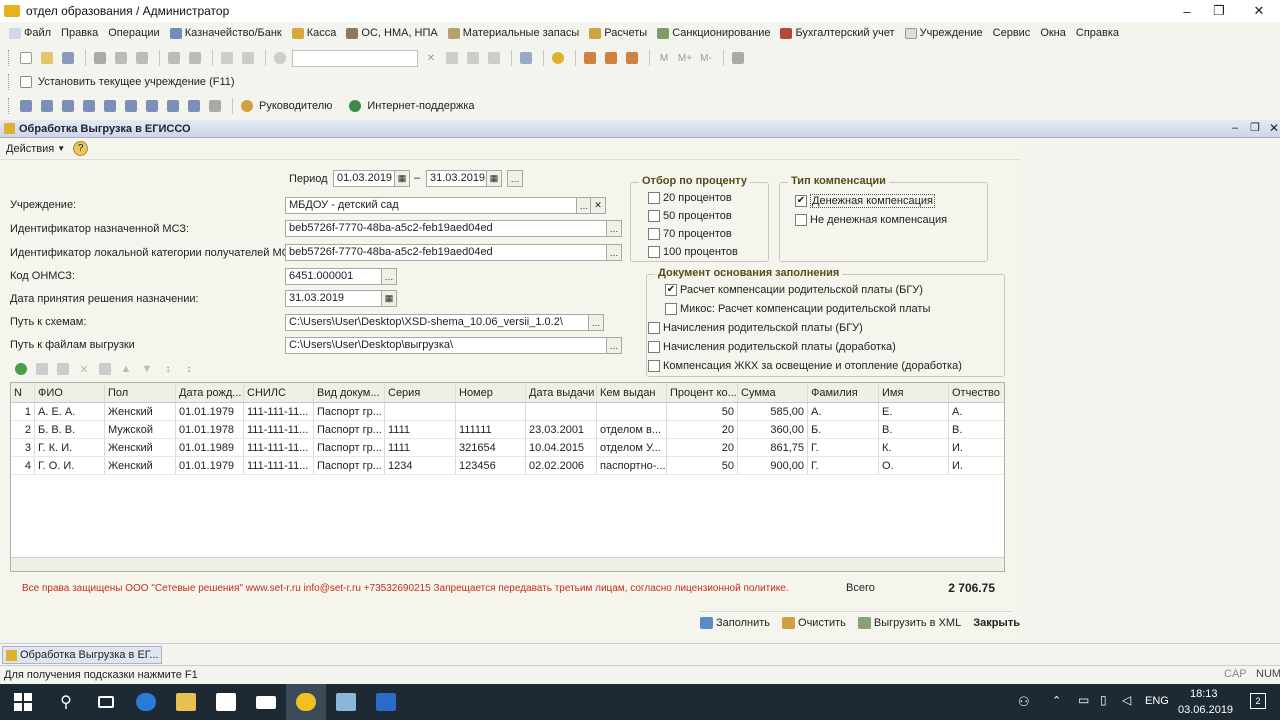 Image resolution: width=1280 pixels, height=720 pixels. Describe the element at coordinates (210, 429) in the screenshot. I see `cell-birthdate: 01.01.1978` at that location.